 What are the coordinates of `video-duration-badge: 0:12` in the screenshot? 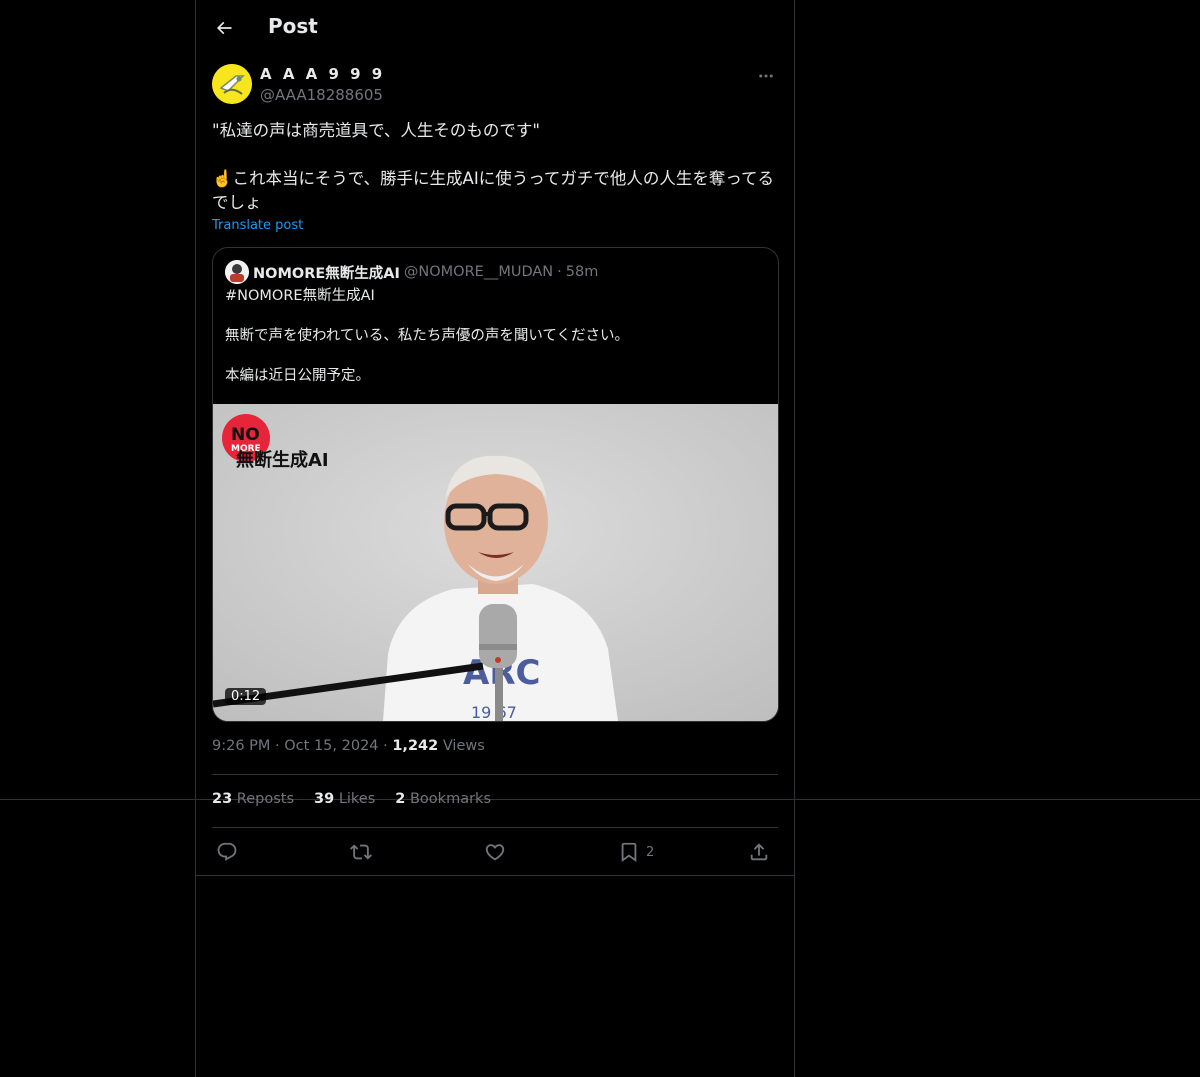 It's located at (246, 696).